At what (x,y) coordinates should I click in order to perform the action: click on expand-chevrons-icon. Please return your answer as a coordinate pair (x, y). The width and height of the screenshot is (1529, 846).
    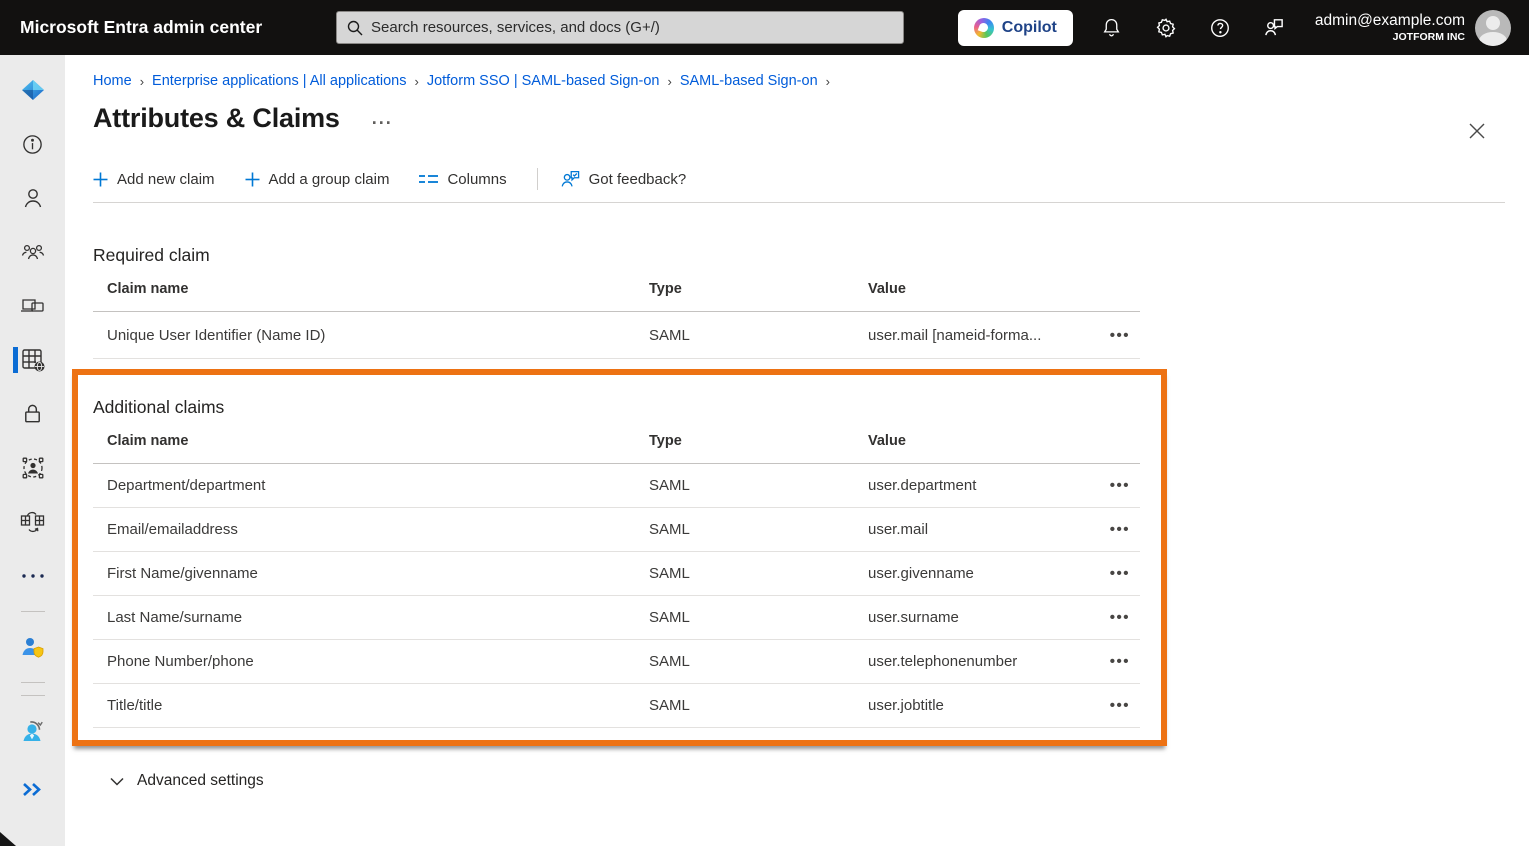
    Looking at the image, I should click on (33, 789).